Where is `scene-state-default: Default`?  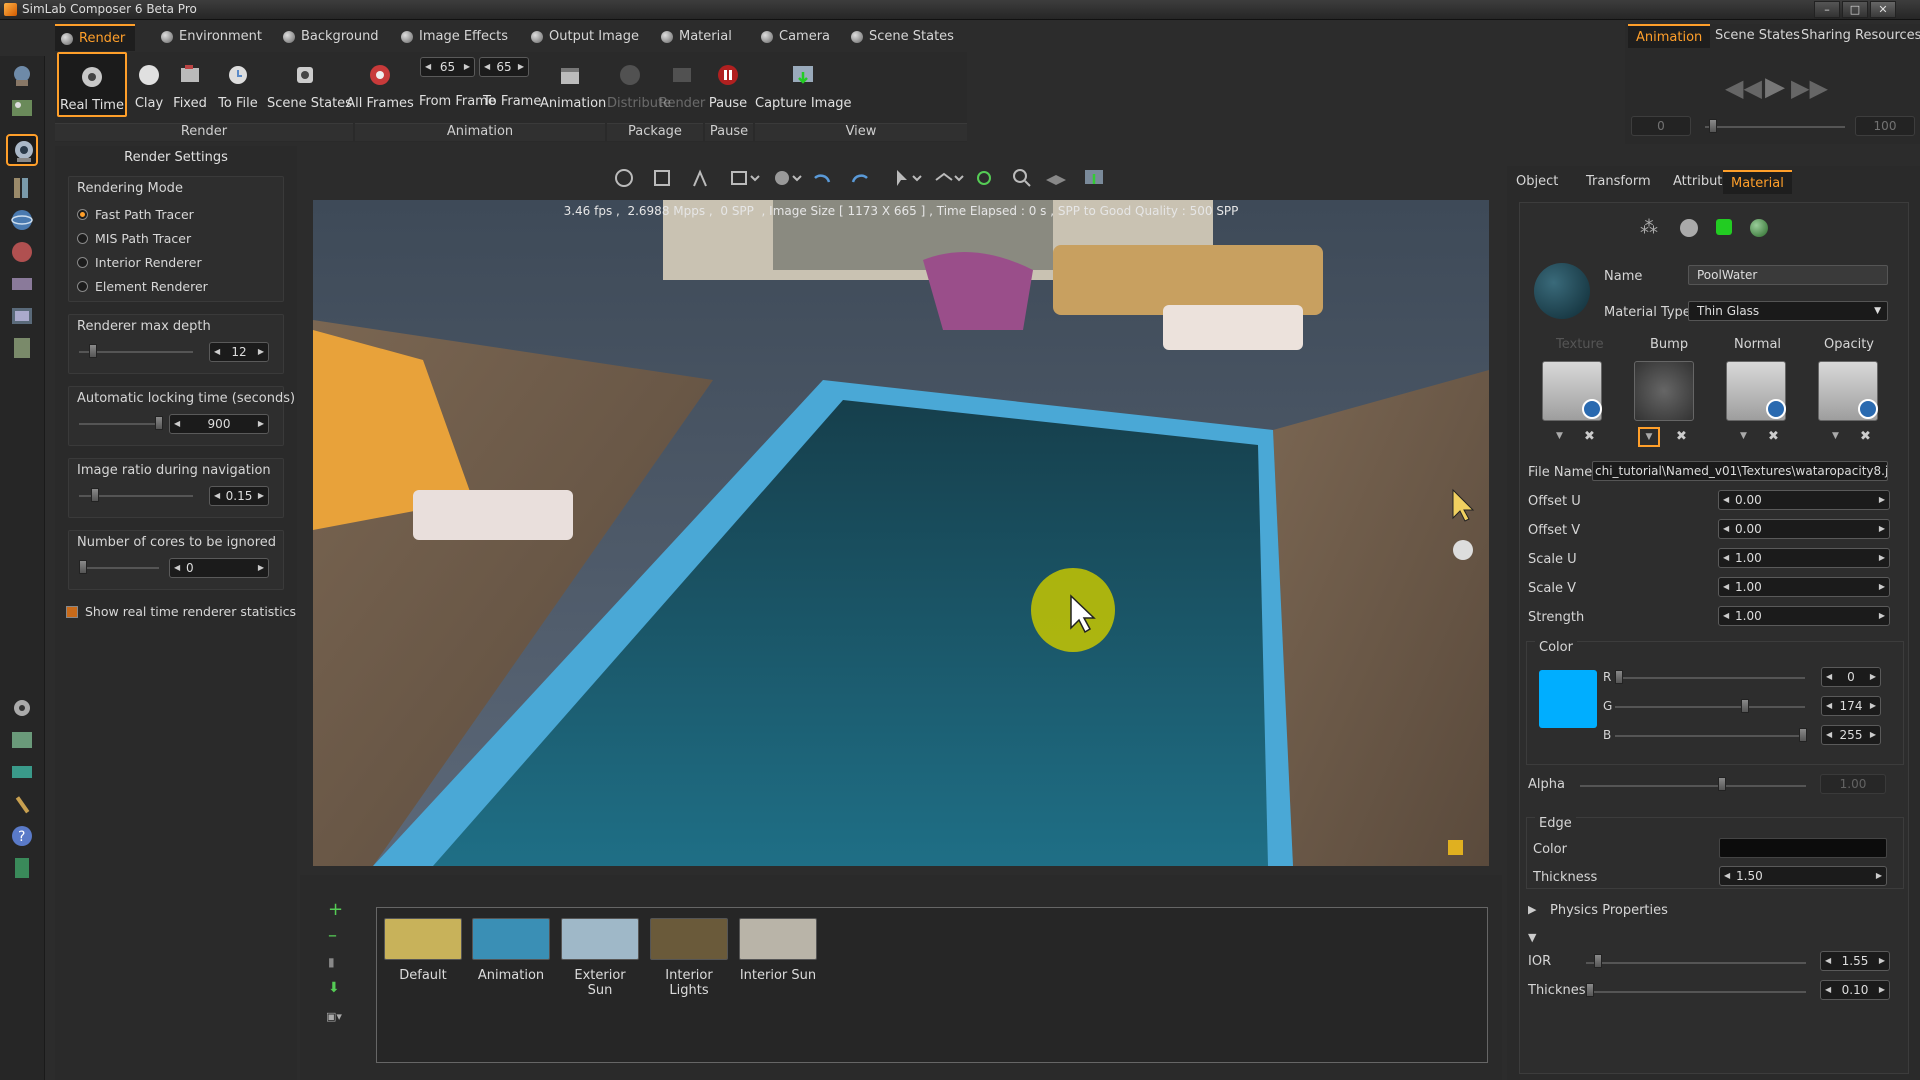
scene-state-default: Default is located at coordinates (423, 950).